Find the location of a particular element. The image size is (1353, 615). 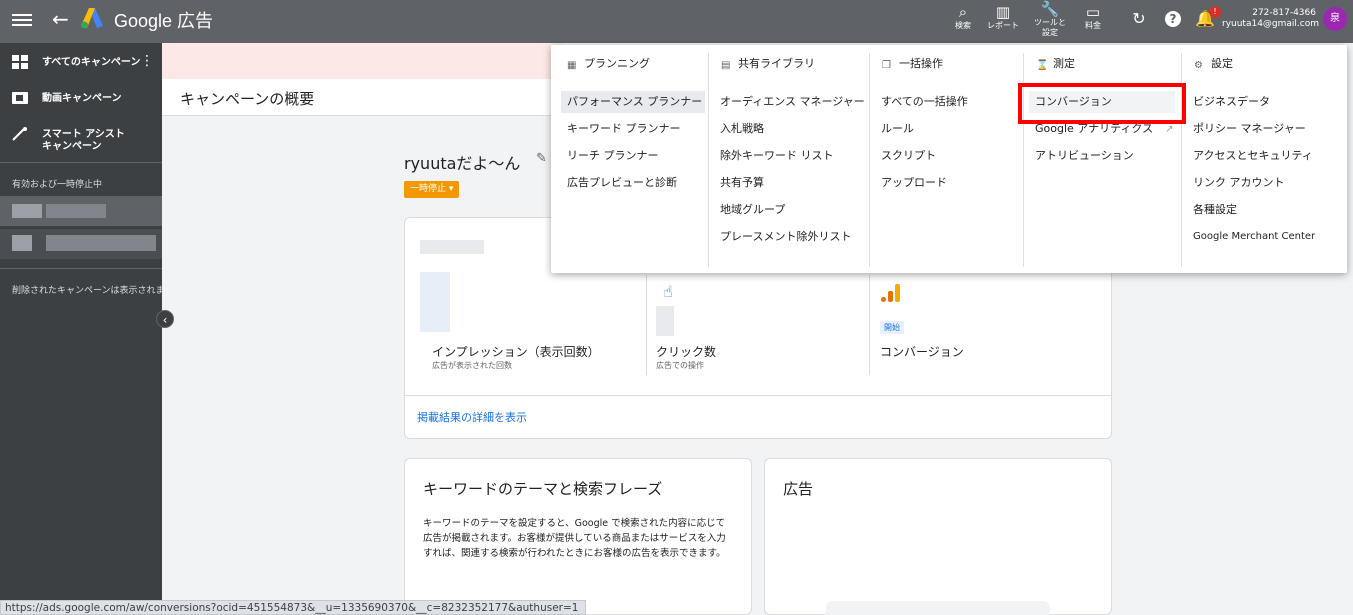

alert-bar is located at coordinates (362, 61).